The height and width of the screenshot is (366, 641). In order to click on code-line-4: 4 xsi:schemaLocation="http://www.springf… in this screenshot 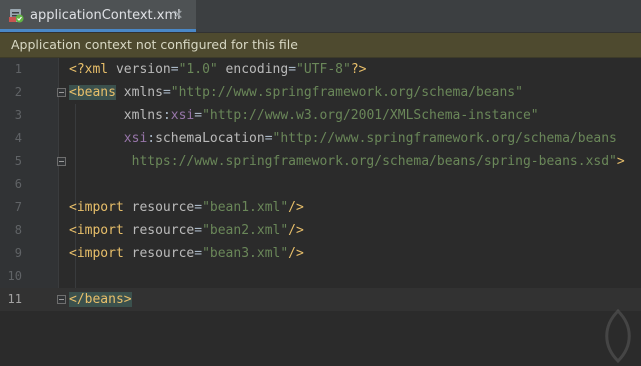, I will do `click(320, 138)`.